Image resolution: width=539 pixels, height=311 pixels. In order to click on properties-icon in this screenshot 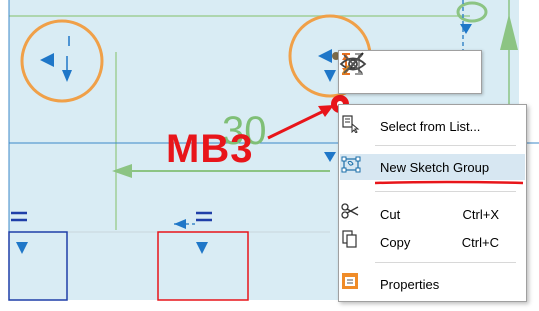, I will do `click(358, 284)`.